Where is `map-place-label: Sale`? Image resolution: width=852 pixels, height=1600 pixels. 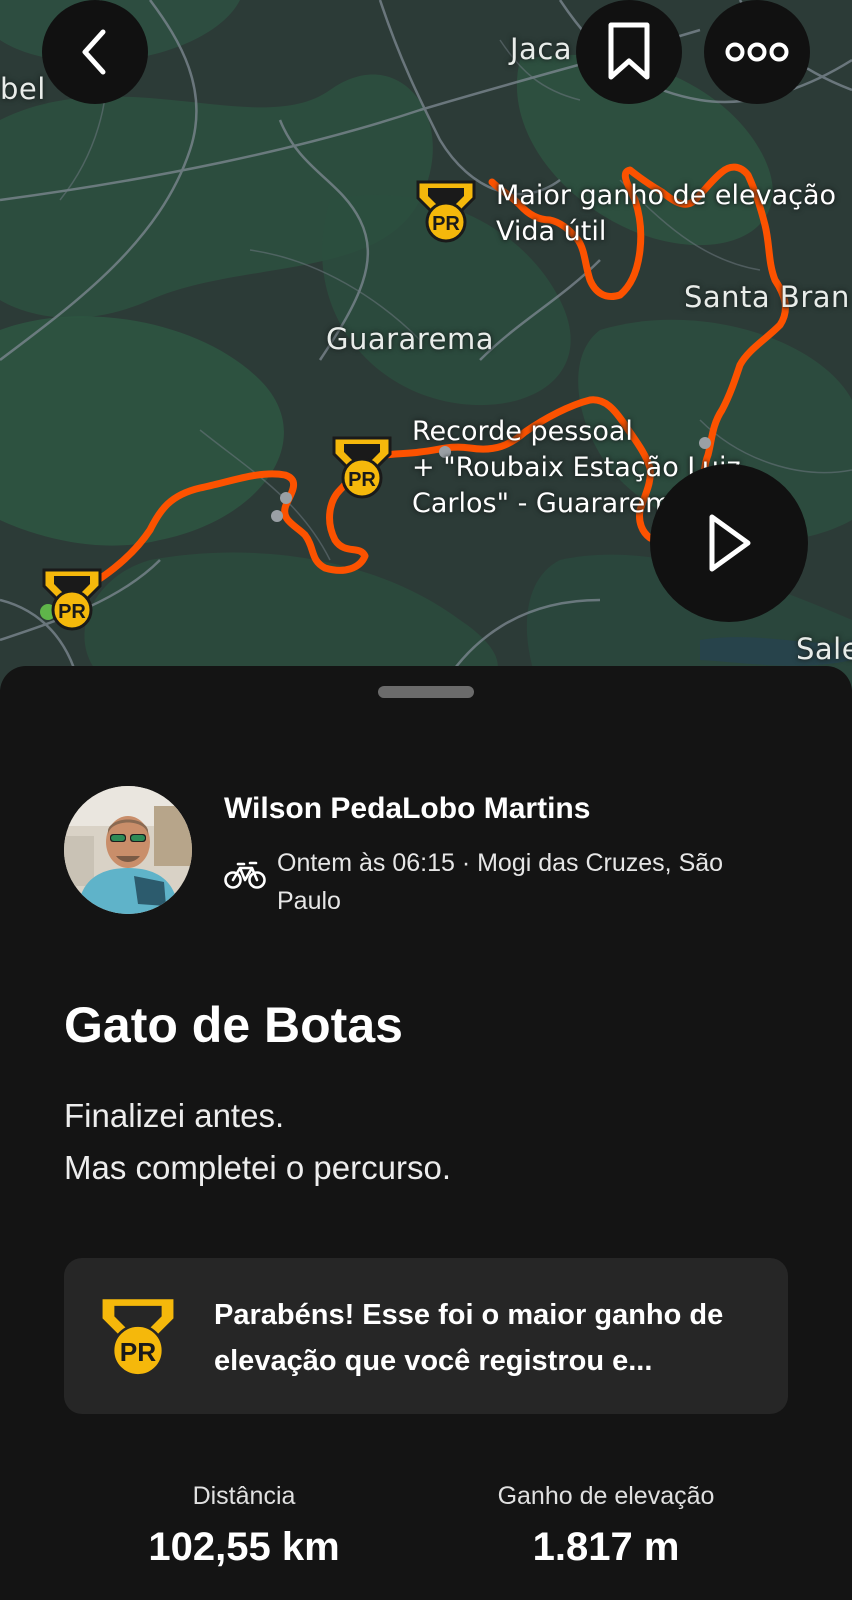
map-place-label: Sale is located at coordinates (824, 649).